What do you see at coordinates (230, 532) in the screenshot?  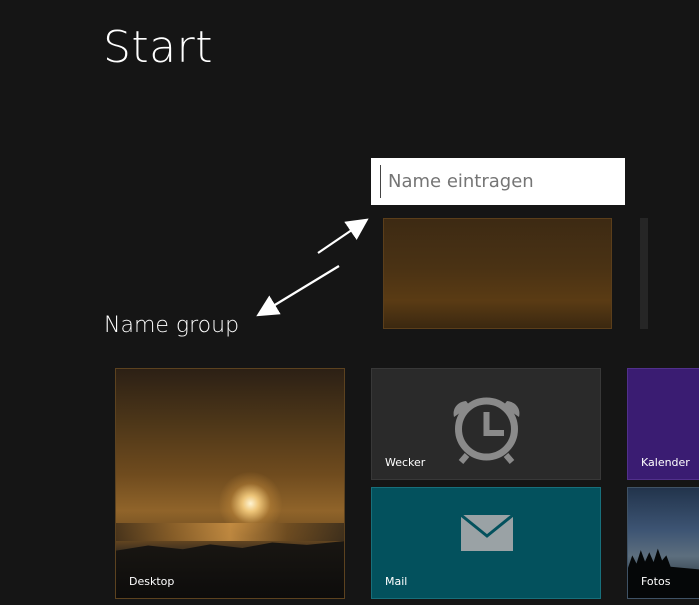 I see `sunset-water-reflection` at bounding box center [230, 532].